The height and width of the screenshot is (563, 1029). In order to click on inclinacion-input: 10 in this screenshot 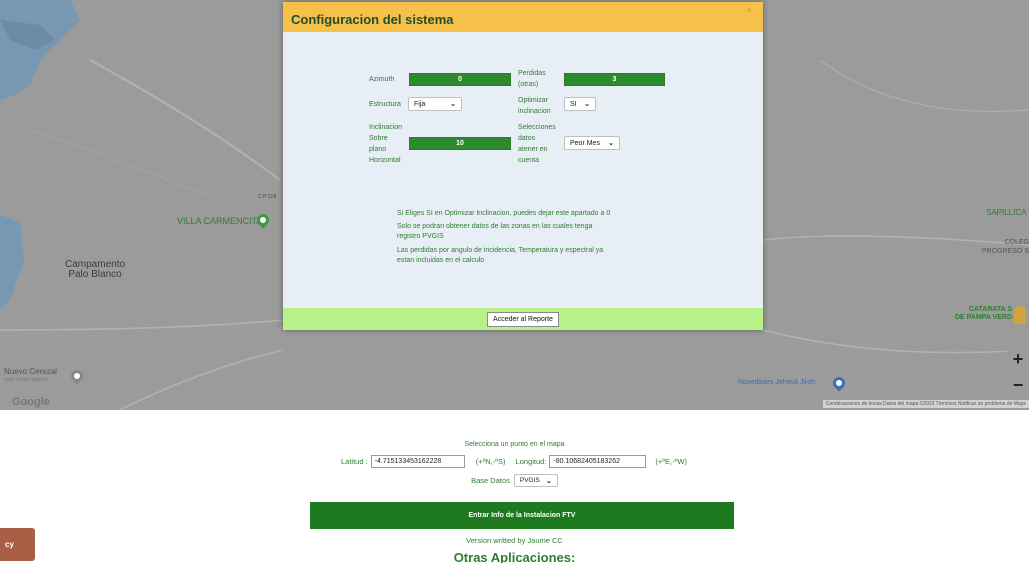, I will do `click(460, 143)`.